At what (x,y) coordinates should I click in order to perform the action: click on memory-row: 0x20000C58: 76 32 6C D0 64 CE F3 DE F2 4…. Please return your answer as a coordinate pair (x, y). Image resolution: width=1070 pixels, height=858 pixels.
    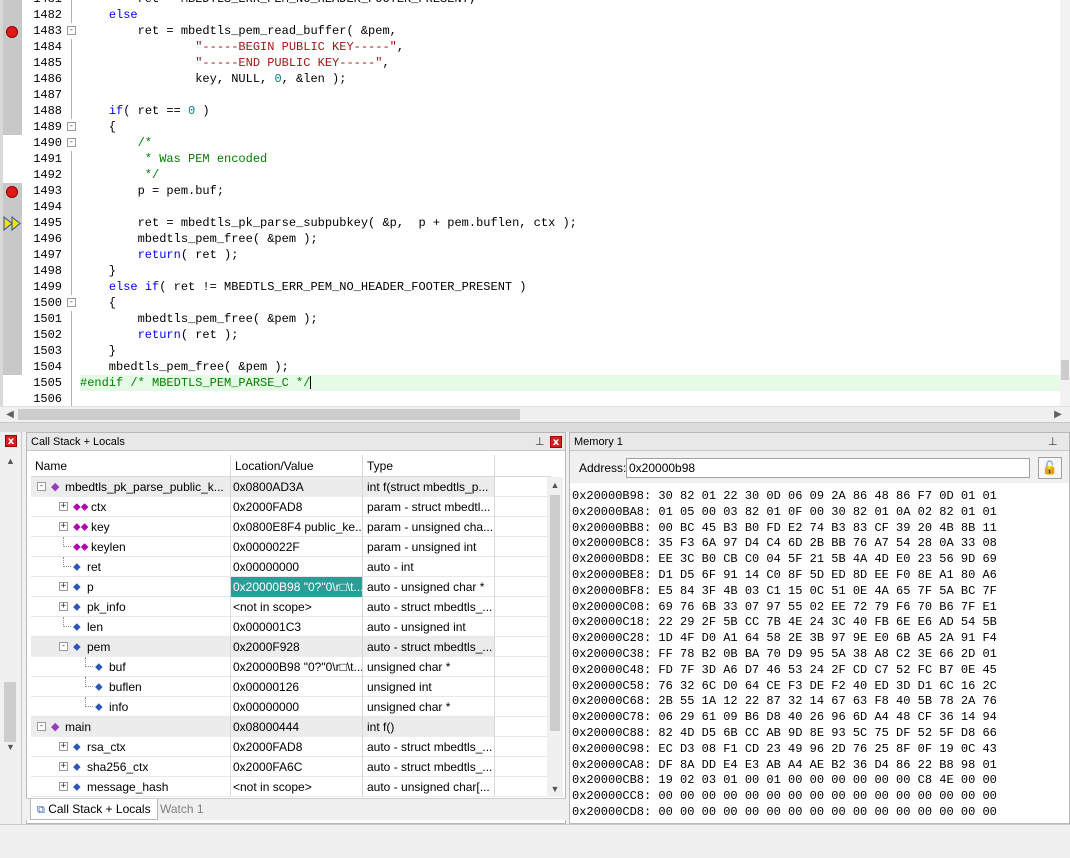
    Looking at the image, I should click on (784, 686).